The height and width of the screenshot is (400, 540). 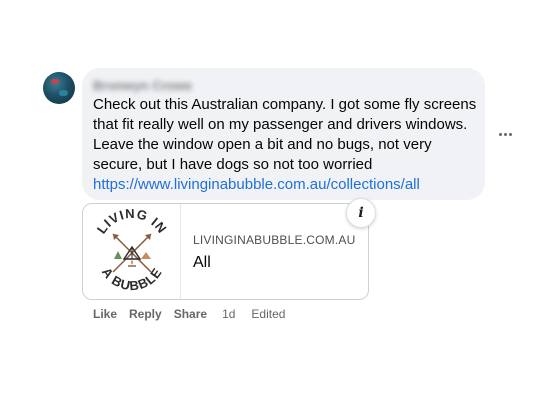 I want to click on tree-shape, so click(x=118, y=255).